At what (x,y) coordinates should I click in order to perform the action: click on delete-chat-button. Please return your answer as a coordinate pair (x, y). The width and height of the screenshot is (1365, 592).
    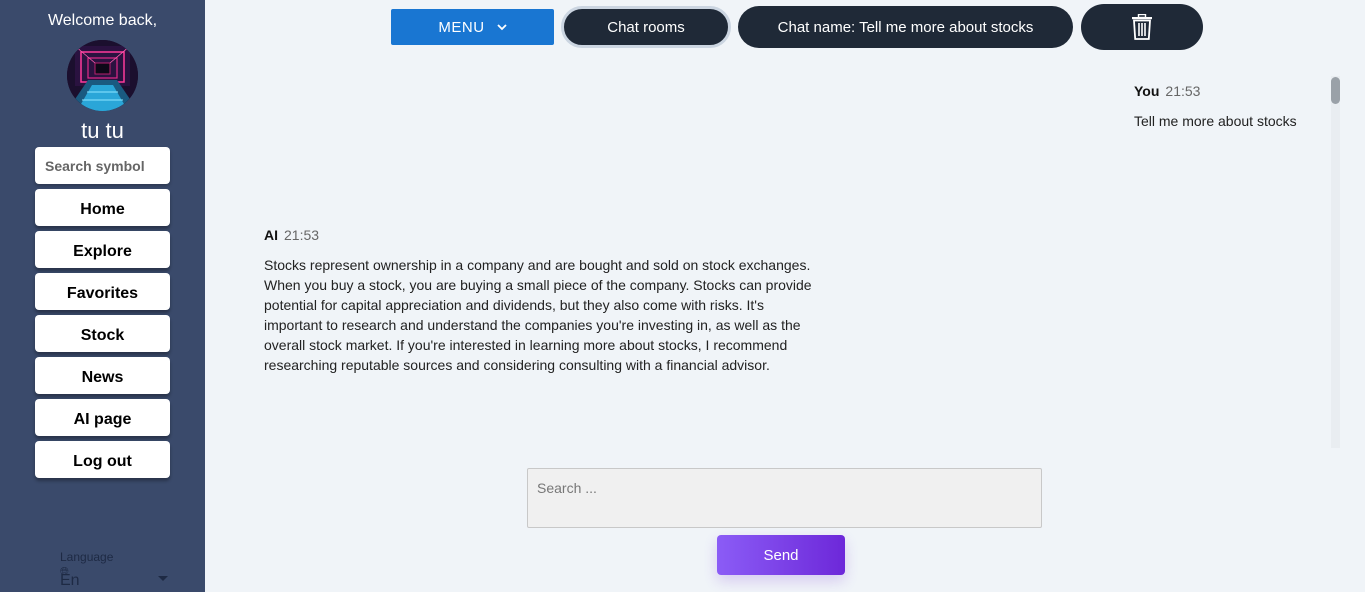
    Looking at the image, I should click on (1142, 27).